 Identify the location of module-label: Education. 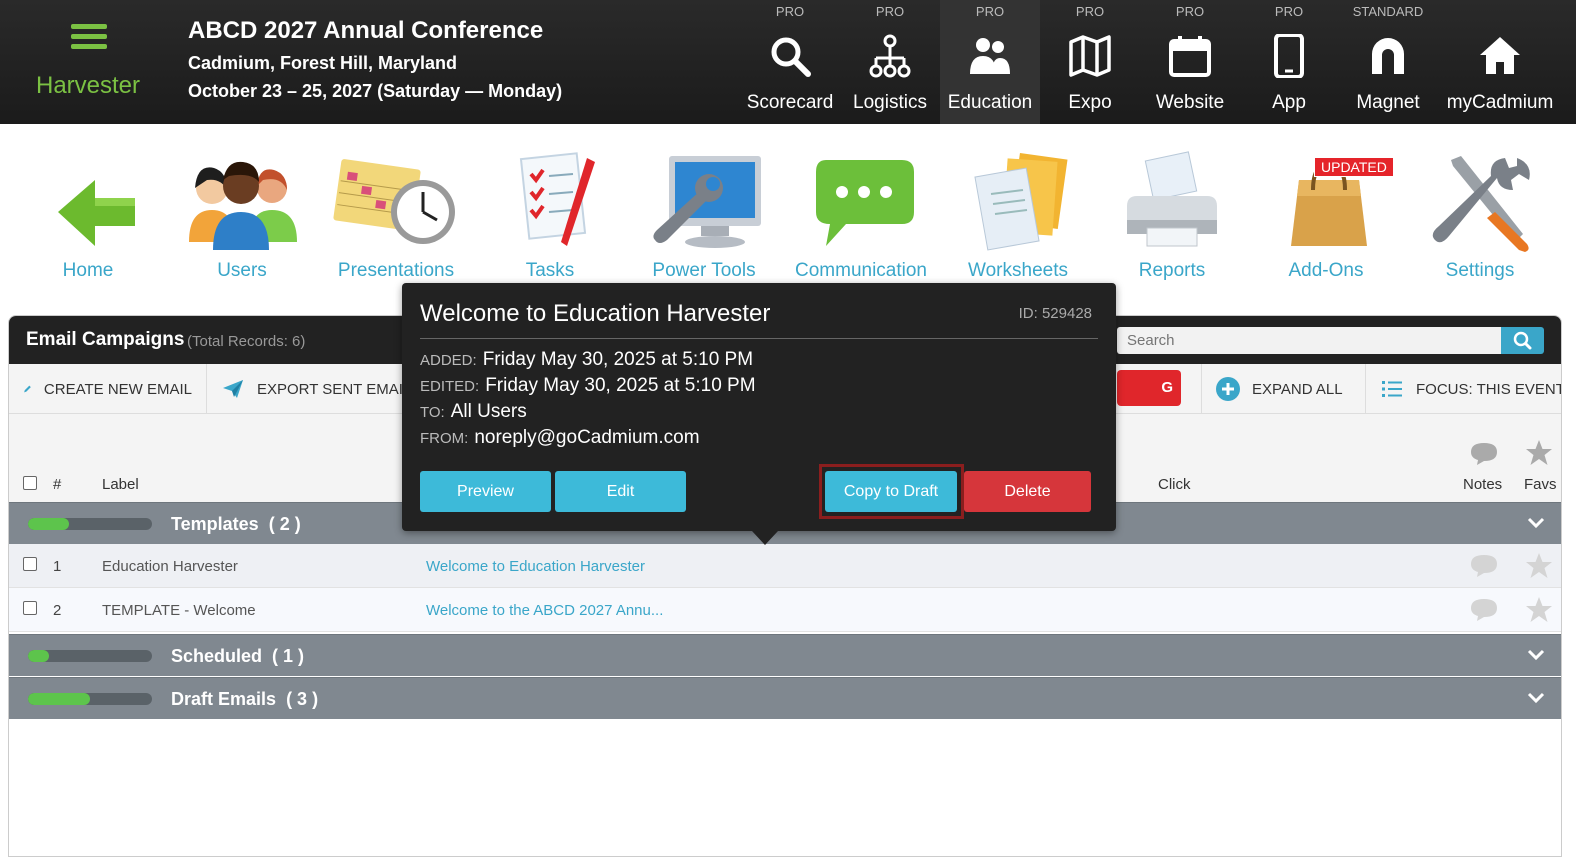
(990, 102).